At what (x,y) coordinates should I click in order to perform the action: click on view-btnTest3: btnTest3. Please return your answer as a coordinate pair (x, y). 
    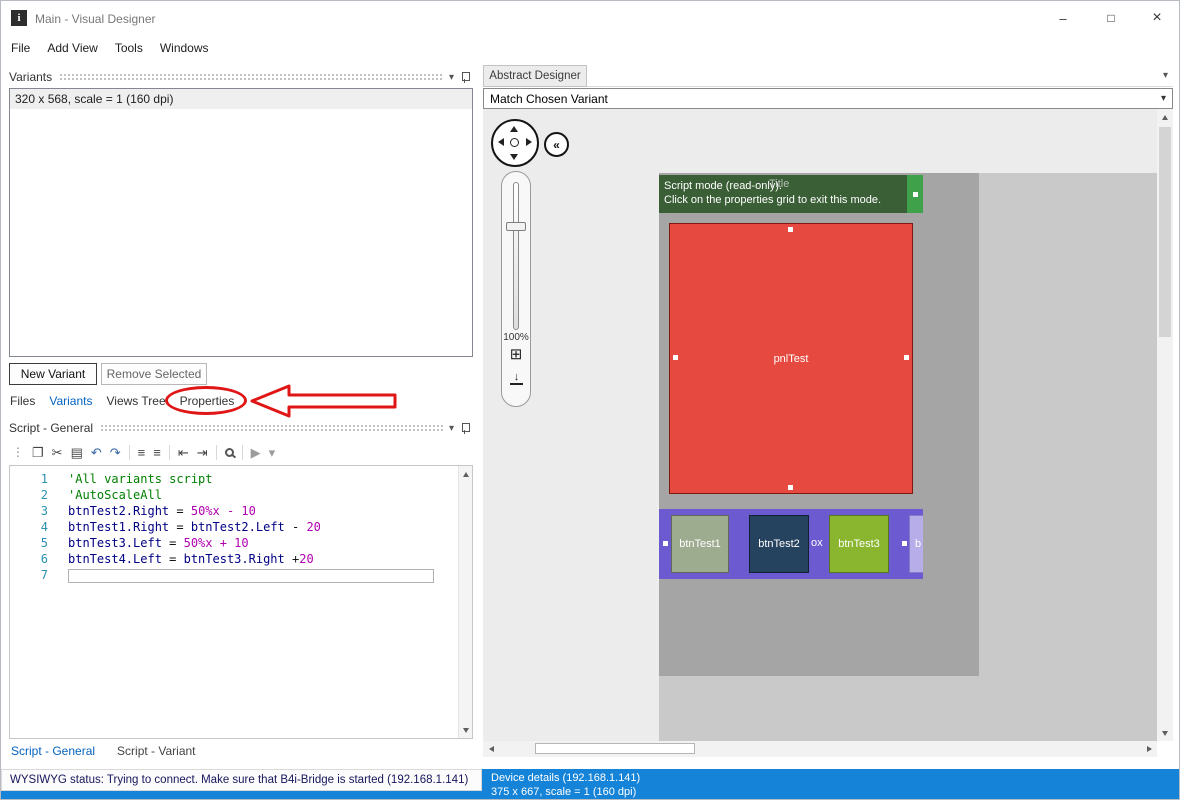
    Looking at the image, I should click on (859, 544).